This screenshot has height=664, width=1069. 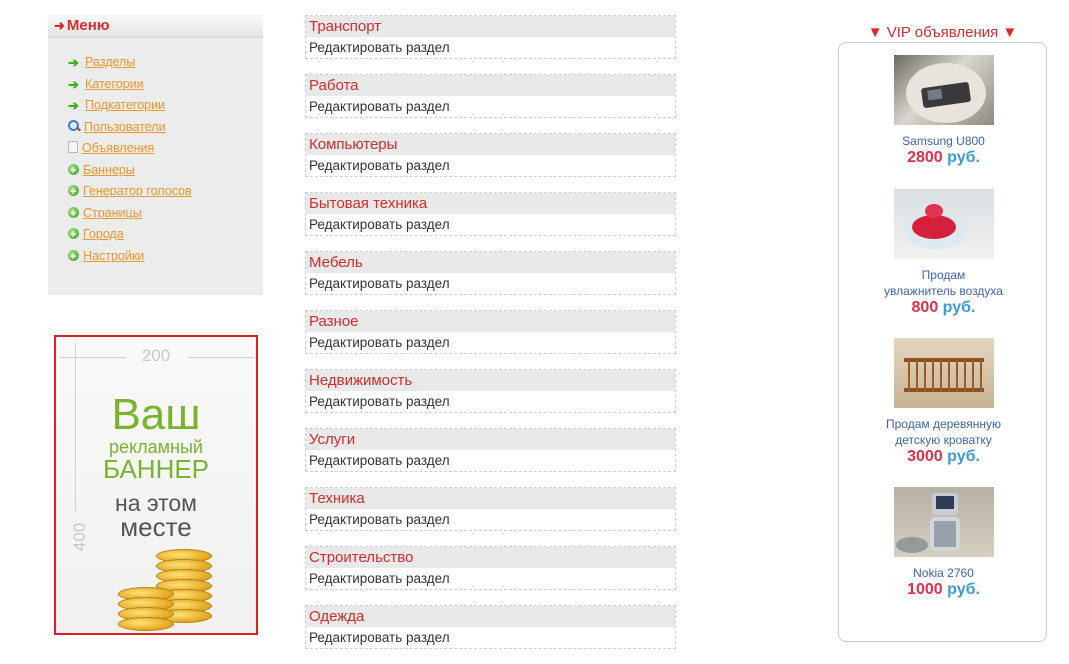 I want to click on menu-link-banners: Баннеры, so click(x=109, y=170).